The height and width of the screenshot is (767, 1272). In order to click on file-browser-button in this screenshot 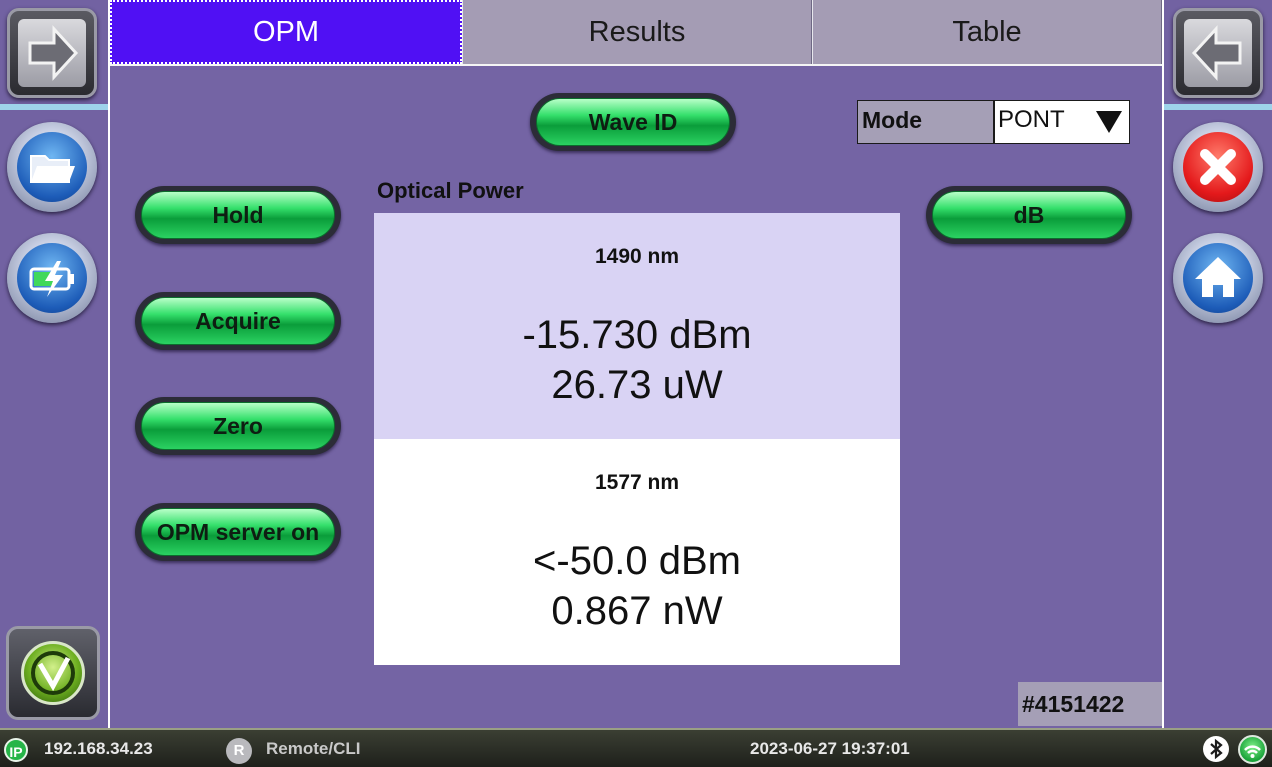, I will do `click(52, 167)`.